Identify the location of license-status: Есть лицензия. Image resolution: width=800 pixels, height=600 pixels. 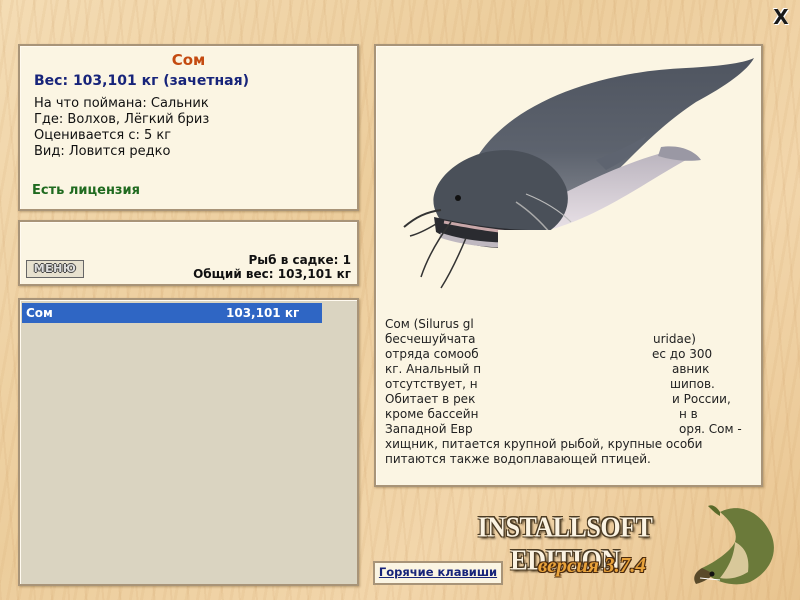
(86, 190).